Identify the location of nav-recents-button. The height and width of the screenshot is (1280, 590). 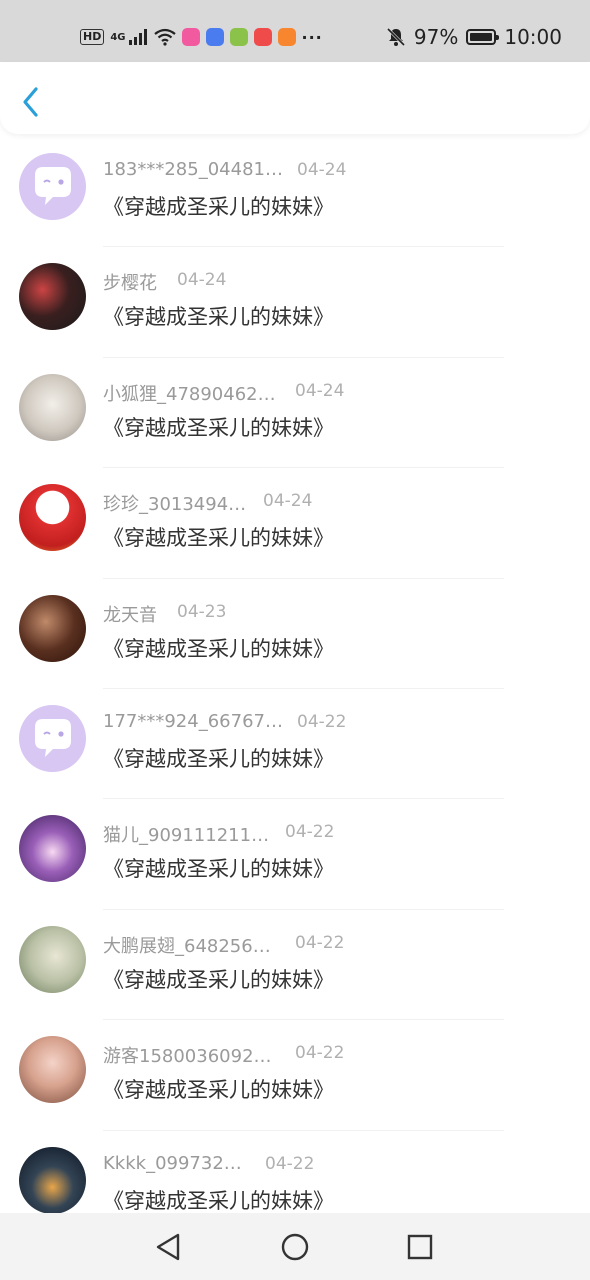
(420, 1247).